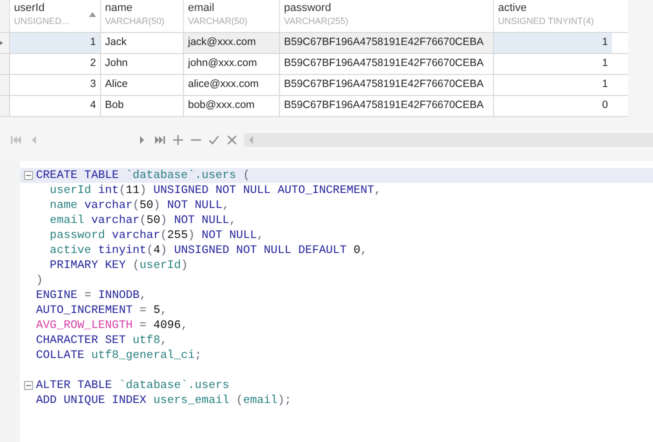 The width and height of the screenshot is (653, 442). I want to click on code-line: ENGINE = INNODB,, so click(91, 296).